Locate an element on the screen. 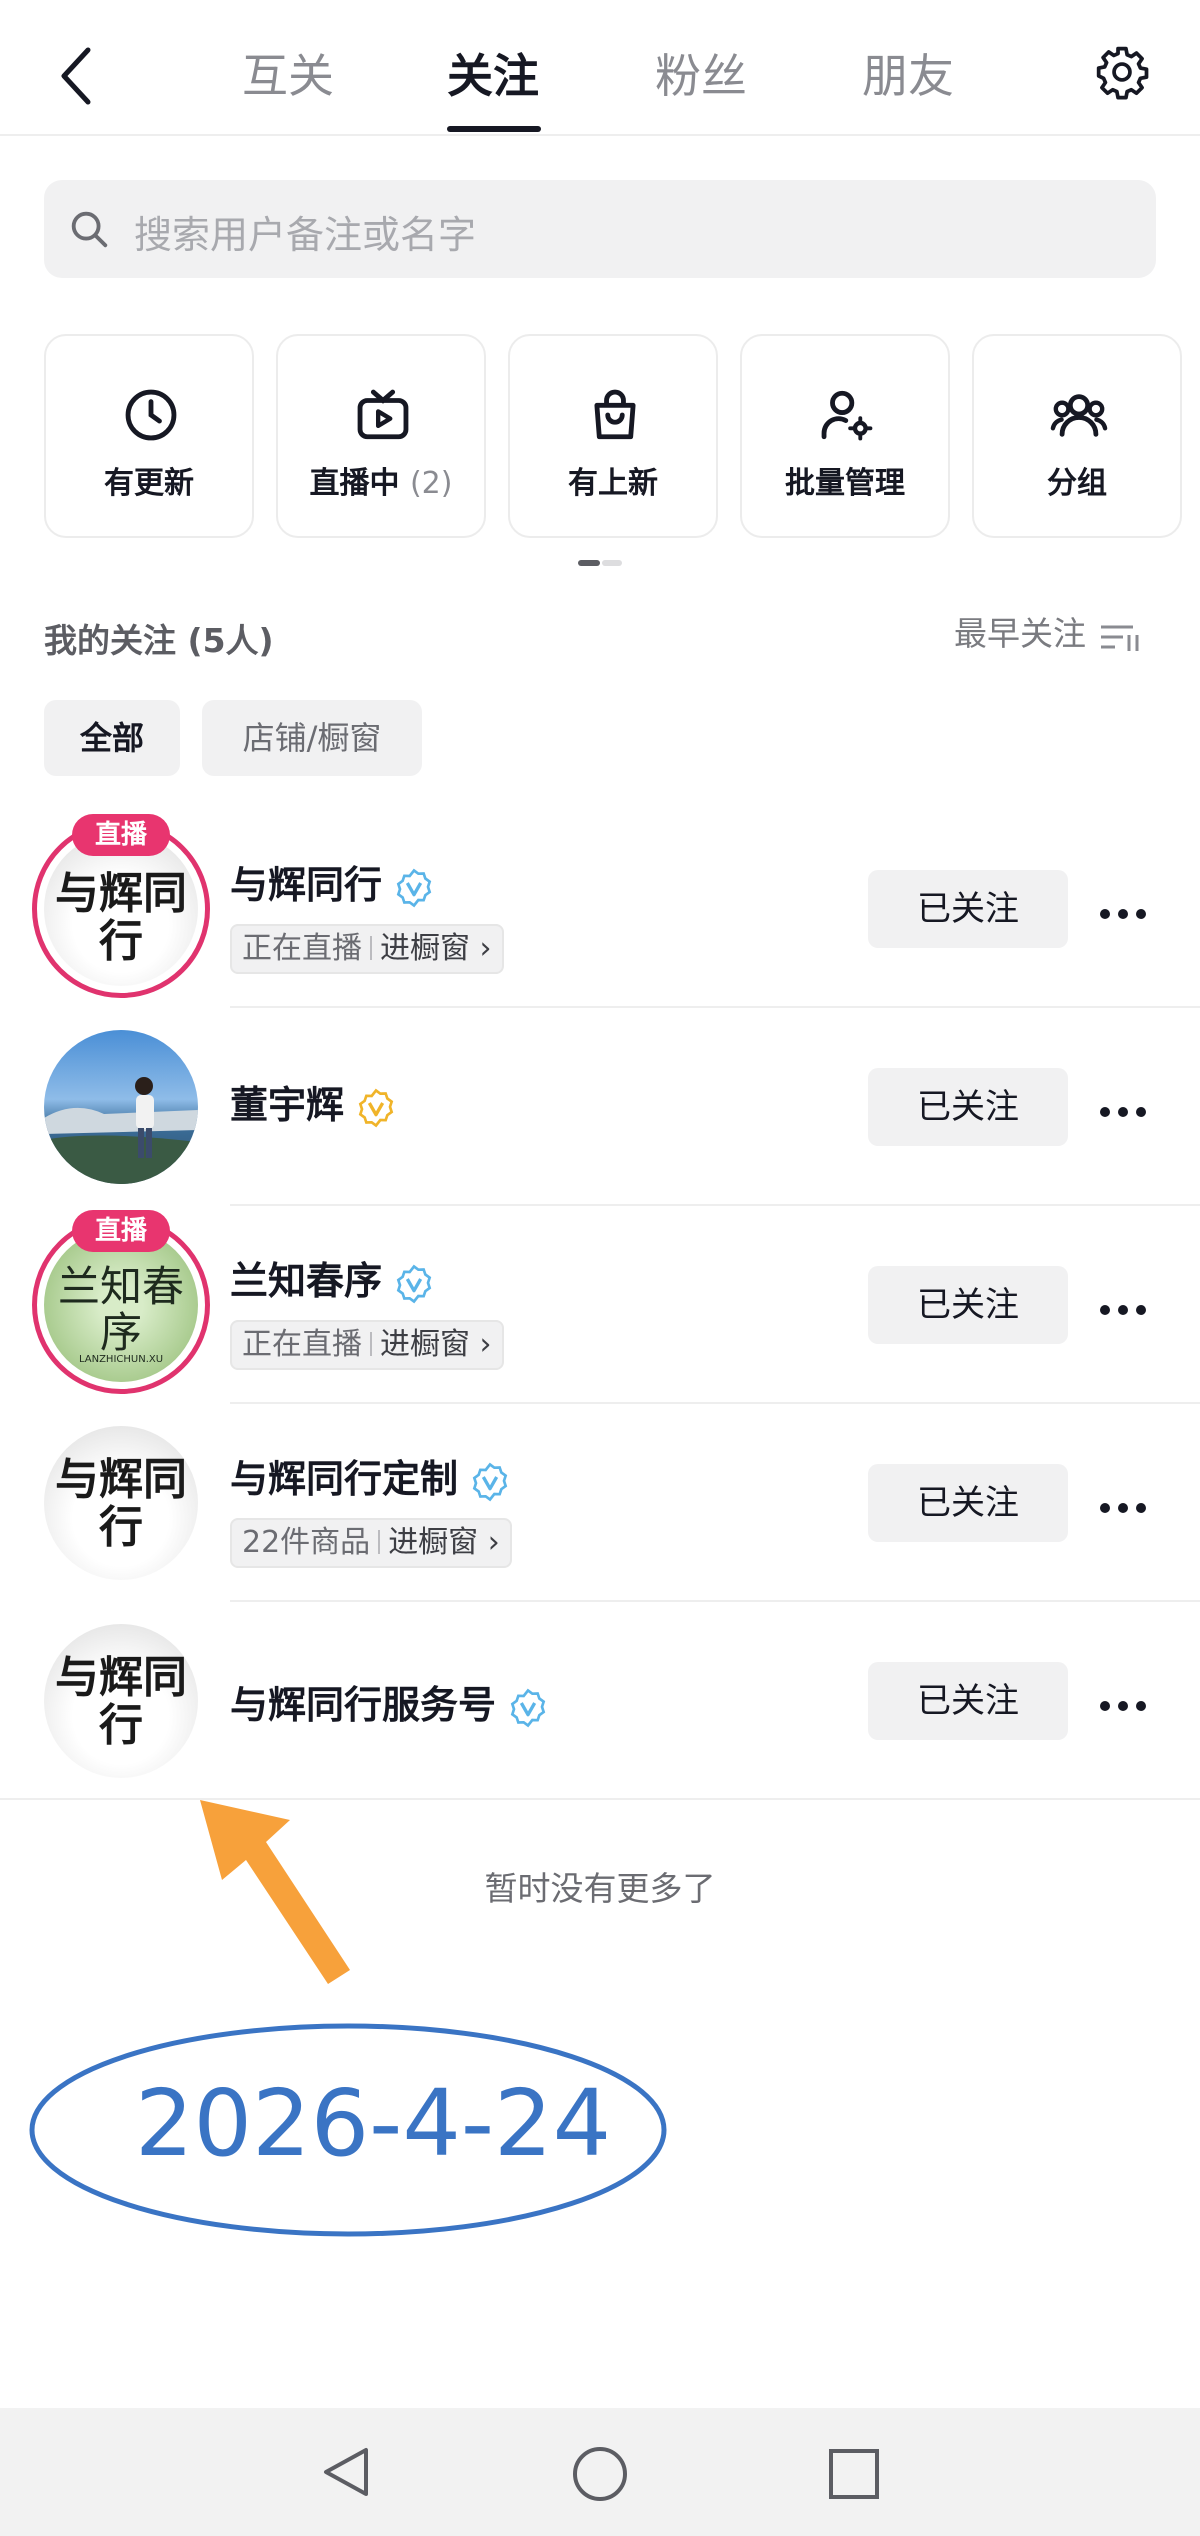 This screenshot has height=2536, width=1200. recents-square-icon is located at coordinates (854, 2474).